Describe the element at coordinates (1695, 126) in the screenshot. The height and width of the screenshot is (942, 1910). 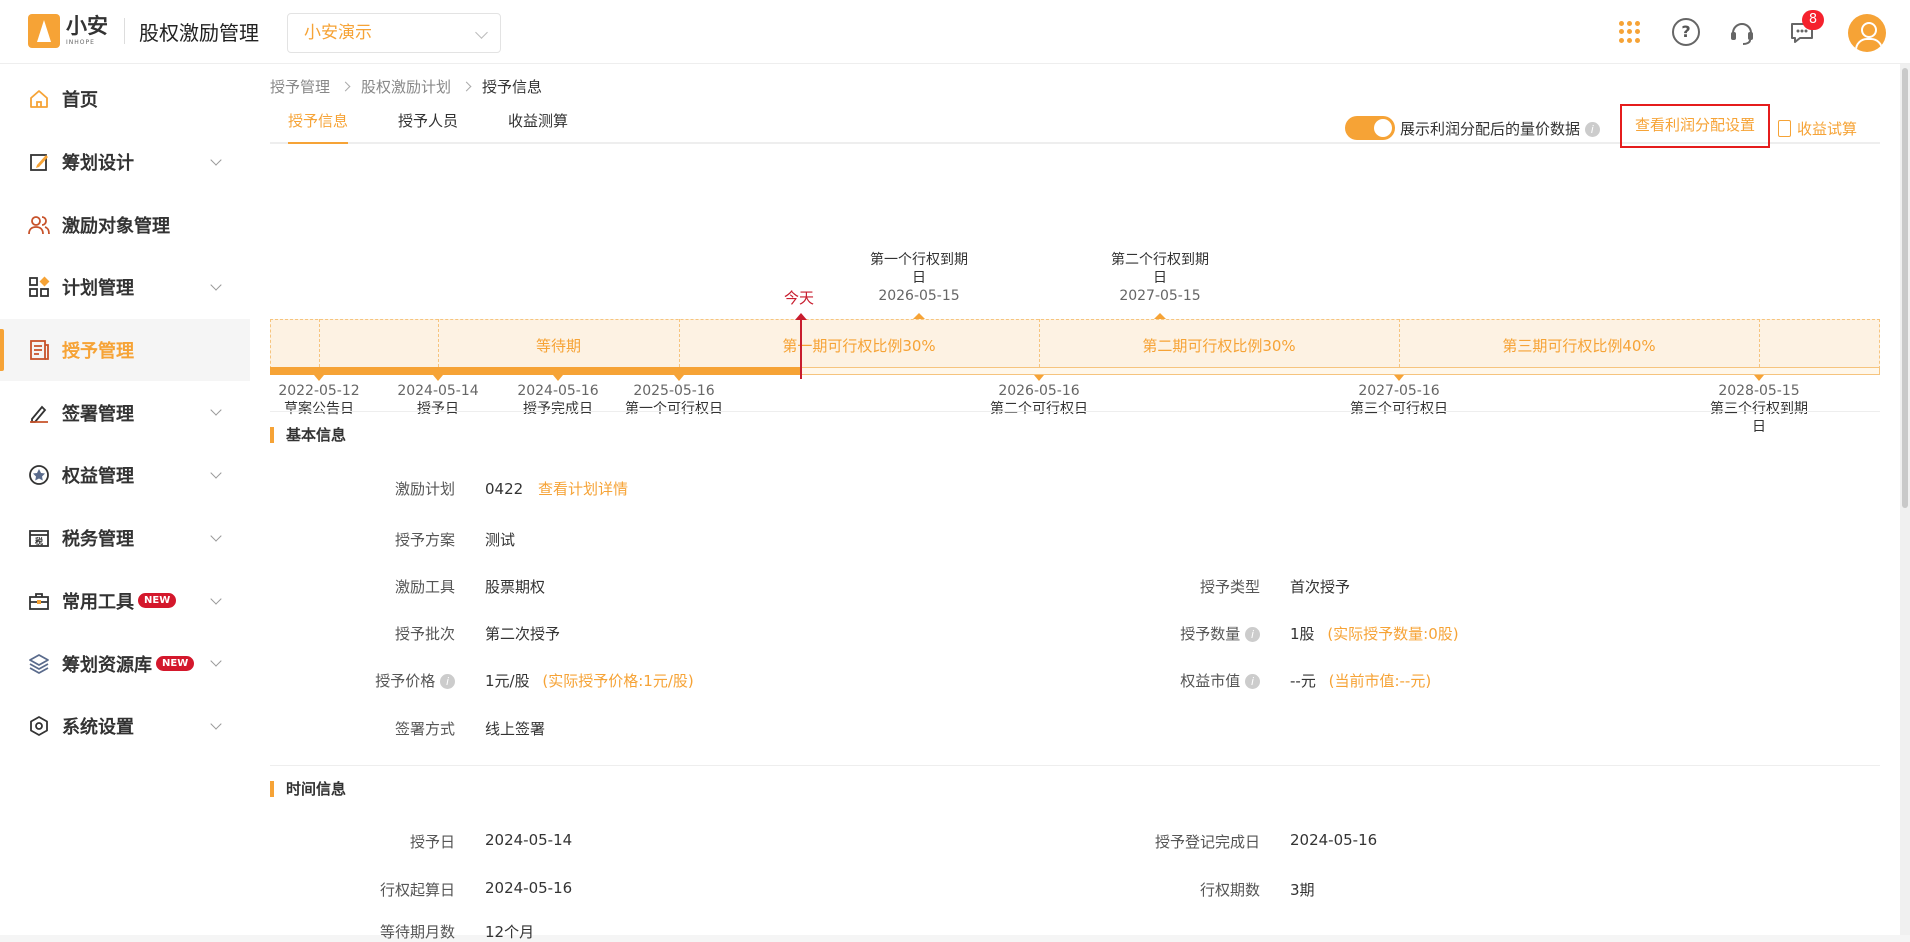
I see `view-profit-settings-button: 查看利润分配设置` at that location.